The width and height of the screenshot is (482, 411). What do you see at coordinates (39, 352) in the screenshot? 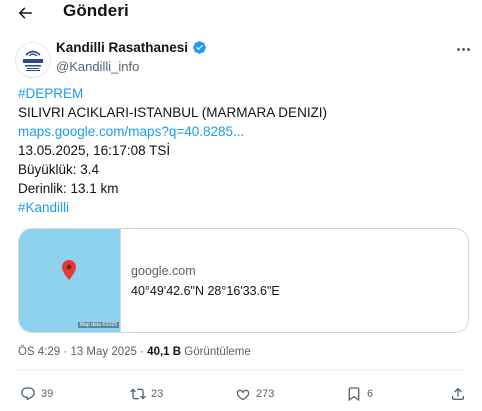
I see `post-time: ÖS 4:29` at bounding box center [39, 352].